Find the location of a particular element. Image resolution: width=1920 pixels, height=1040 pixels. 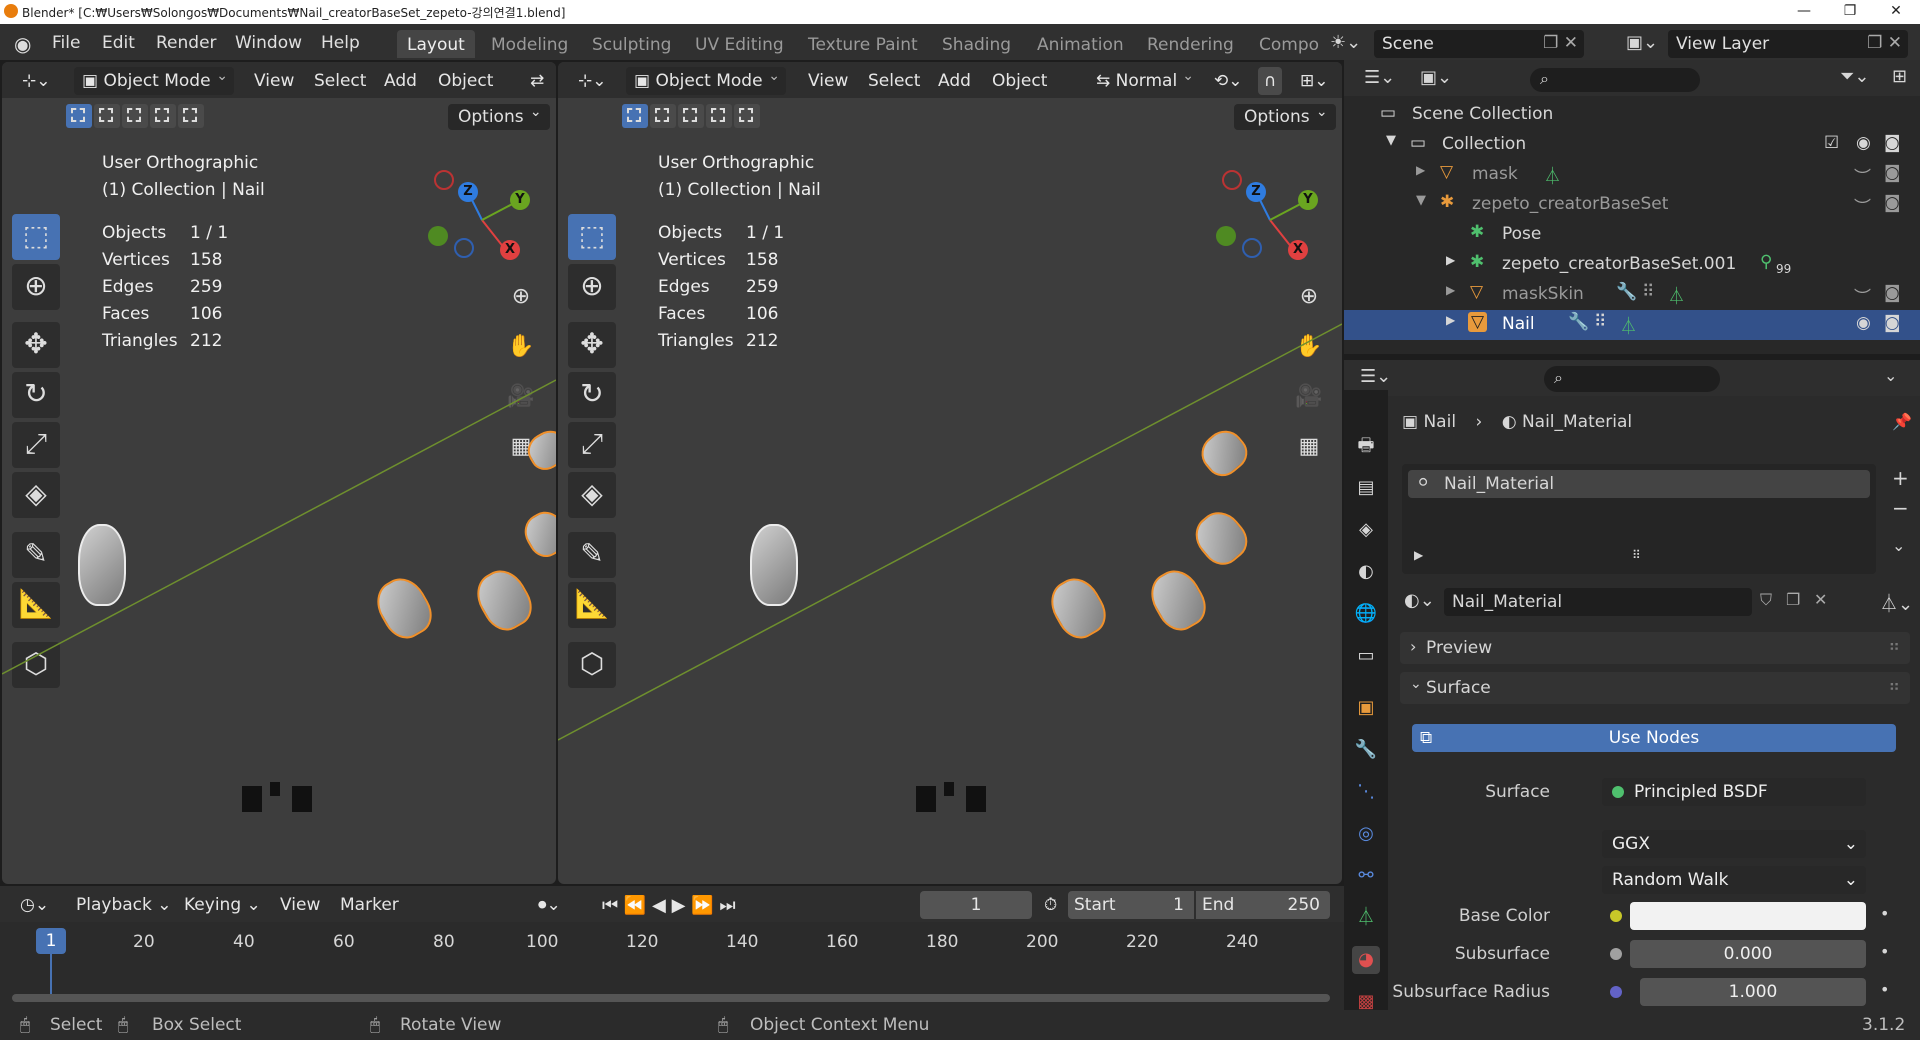

tab-object-icon: ▣ is located at coordinates (1366, 708).